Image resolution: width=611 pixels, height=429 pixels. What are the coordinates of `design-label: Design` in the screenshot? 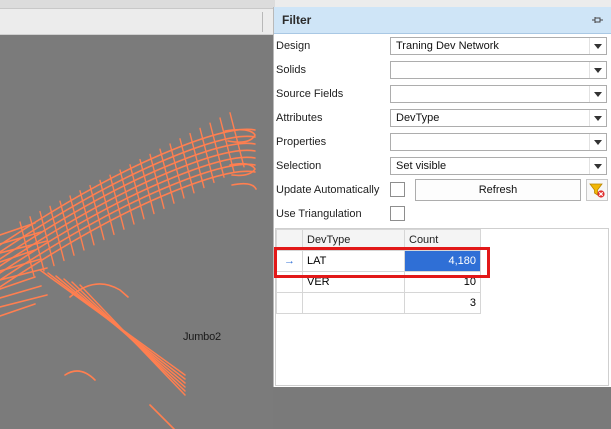 It's located at (293, 46).